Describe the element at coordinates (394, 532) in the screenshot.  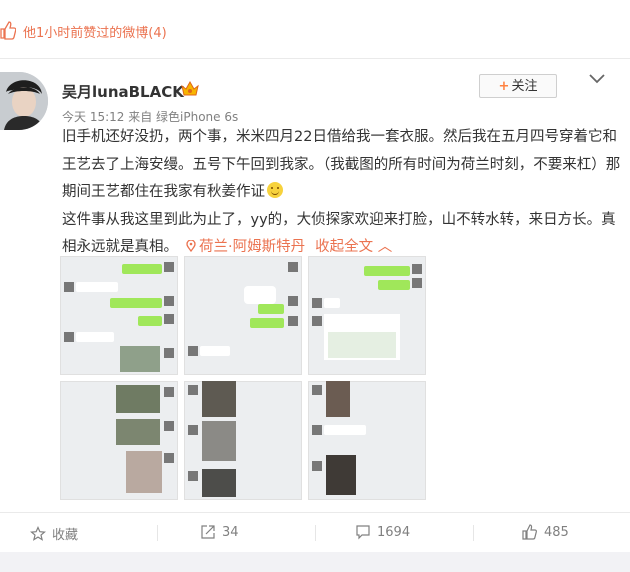
I see `comment-count: 1694` at that location.